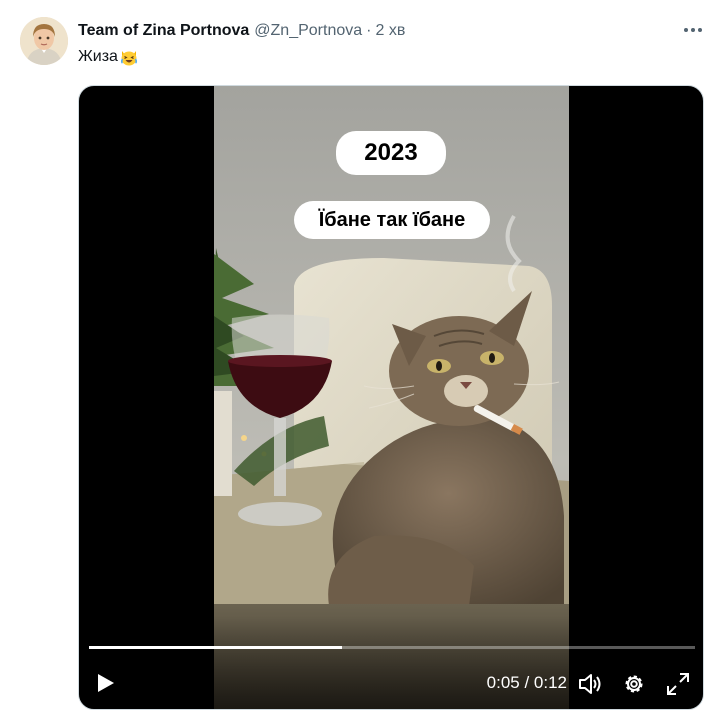  Describe the element at coordinates (678, 684) in the screenshot. I see `fullscreen-icon` at that location.